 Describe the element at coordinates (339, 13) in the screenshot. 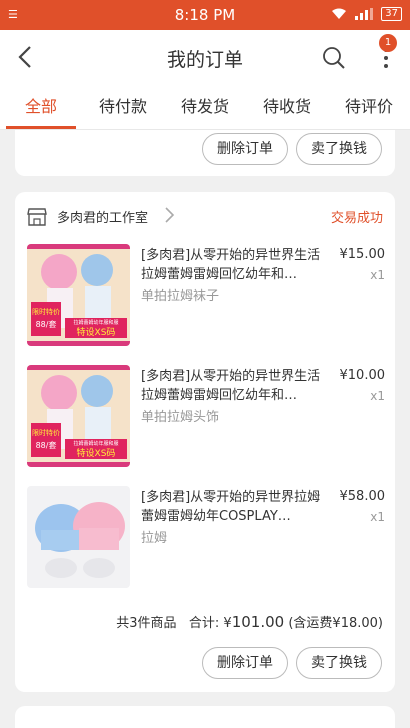

I see `wifi-icon` at that location.